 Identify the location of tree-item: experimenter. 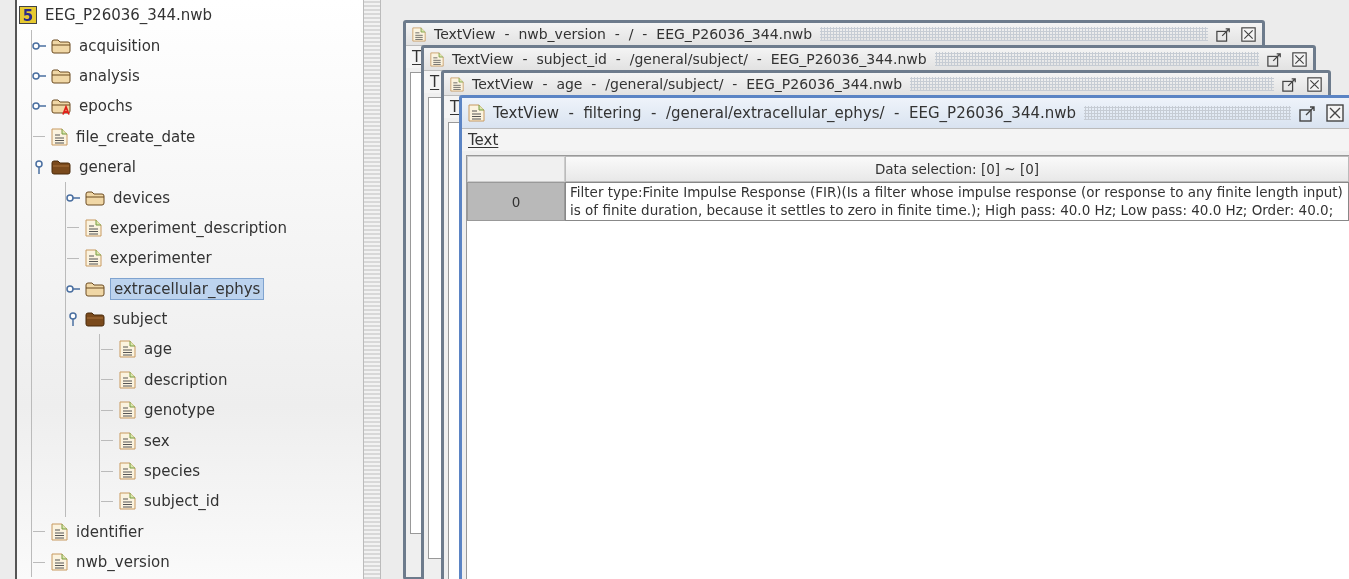
(161, 258).